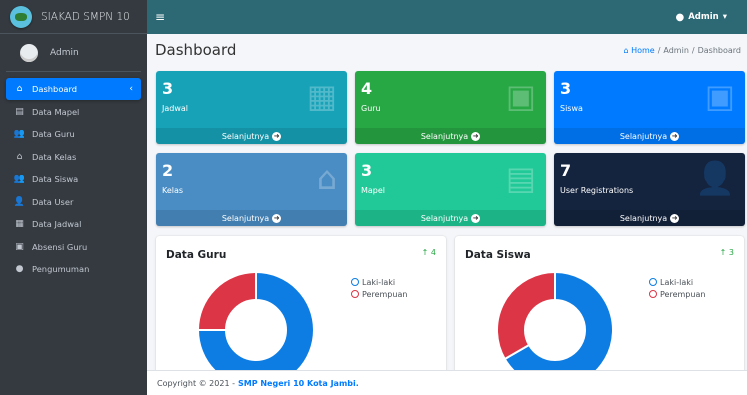 This screenshot has height=395, width=747. I want to click on sidebar-item-absensi-guru: ▣ Absensi Guru, so click(73, 247).